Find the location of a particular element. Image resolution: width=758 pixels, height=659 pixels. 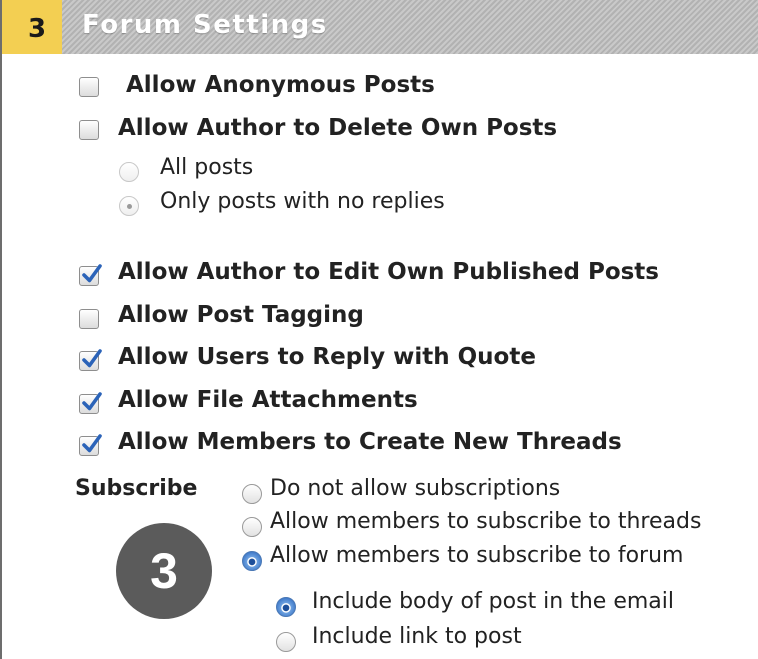

no-subscriptions-label: Do not allow subscriptions is located at coordinates (415, 488).